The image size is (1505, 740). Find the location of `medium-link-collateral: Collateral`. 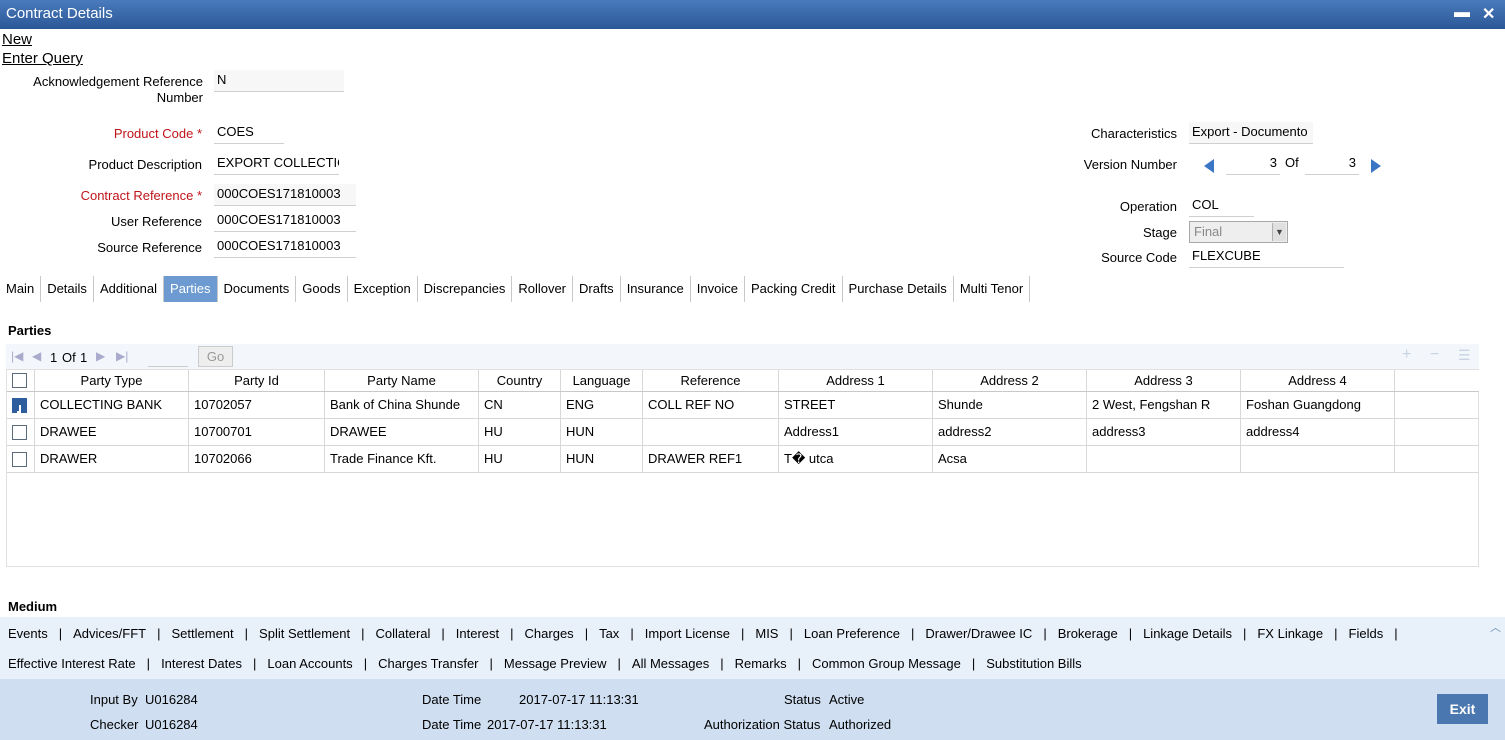

medium-link-collateral: Collateral is located at coordinates (402, 633).